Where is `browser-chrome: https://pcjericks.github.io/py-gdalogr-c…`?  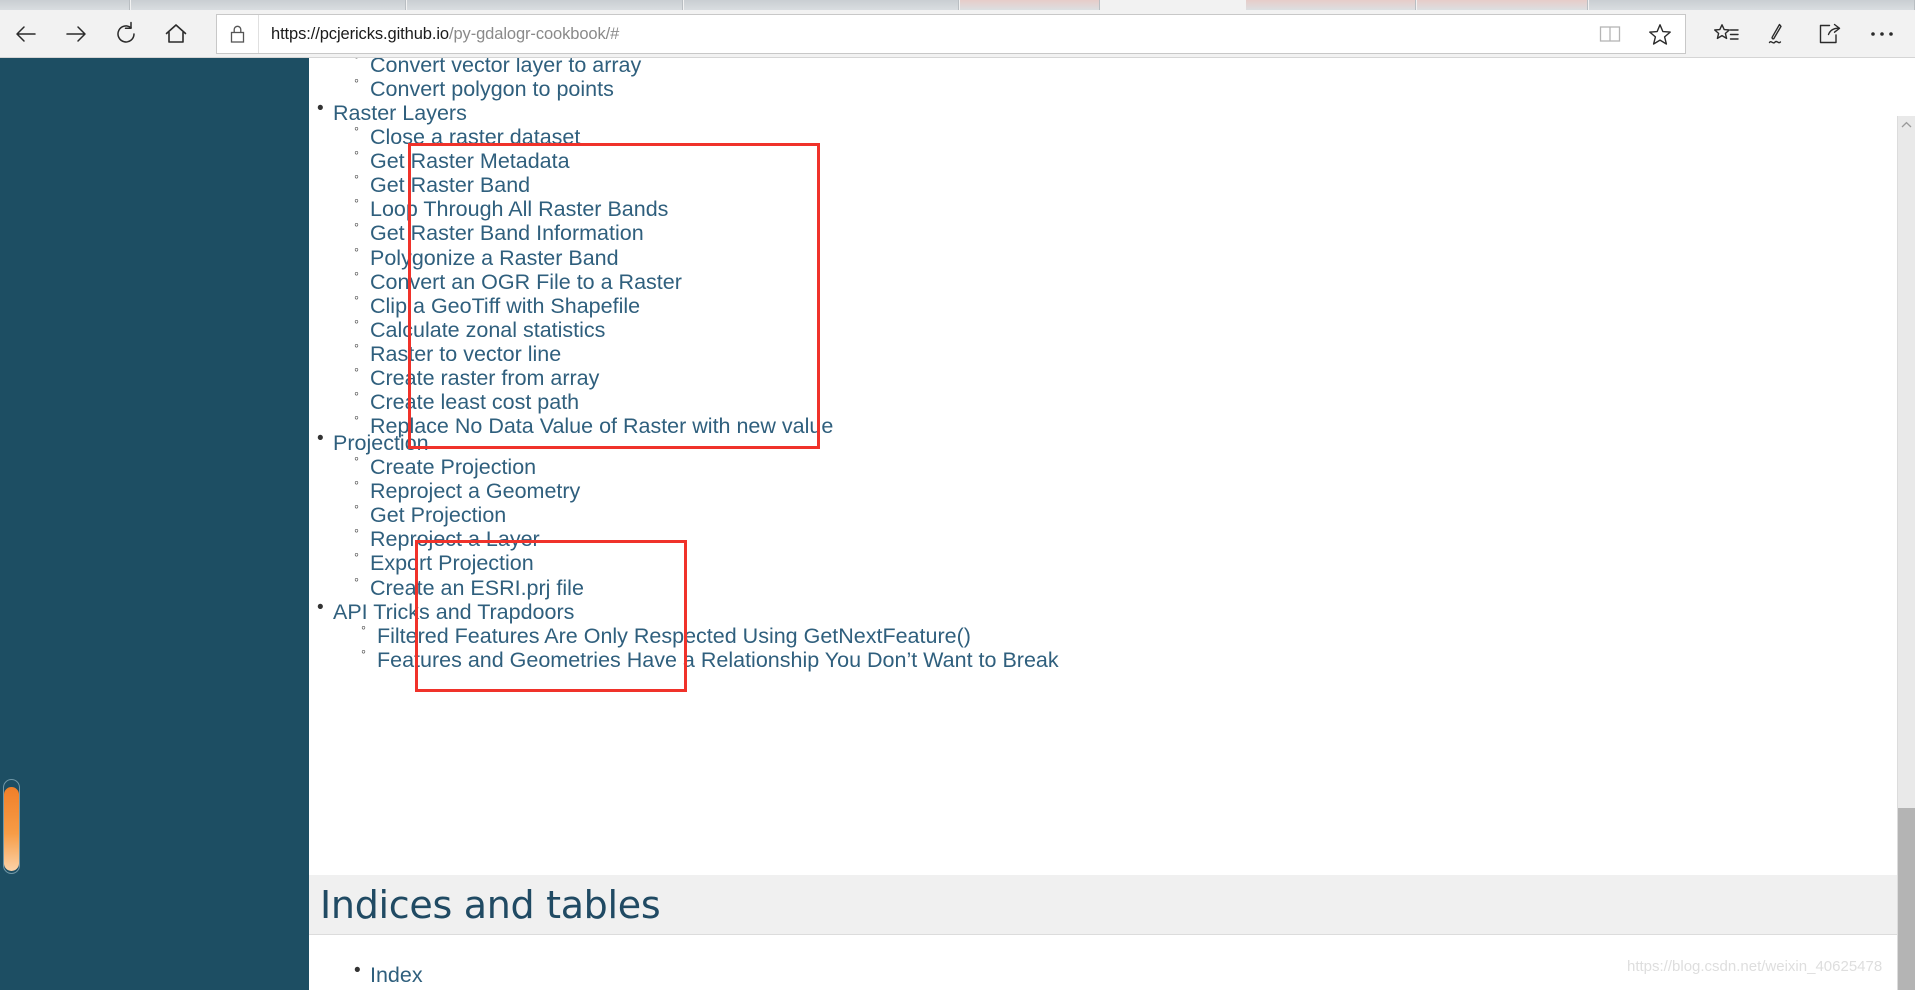 browser-chrome: https://pcjericks.github.io/py-gdalogr-c… is located at coordinates (957, 29).